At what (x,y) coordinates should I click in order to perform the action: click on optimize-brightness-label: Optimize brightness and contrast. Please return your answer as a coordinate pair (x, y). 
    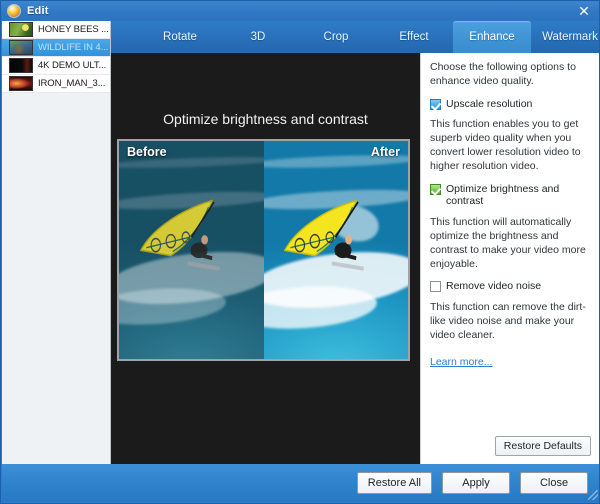
    Looking at the image, I should click on (503, 195).